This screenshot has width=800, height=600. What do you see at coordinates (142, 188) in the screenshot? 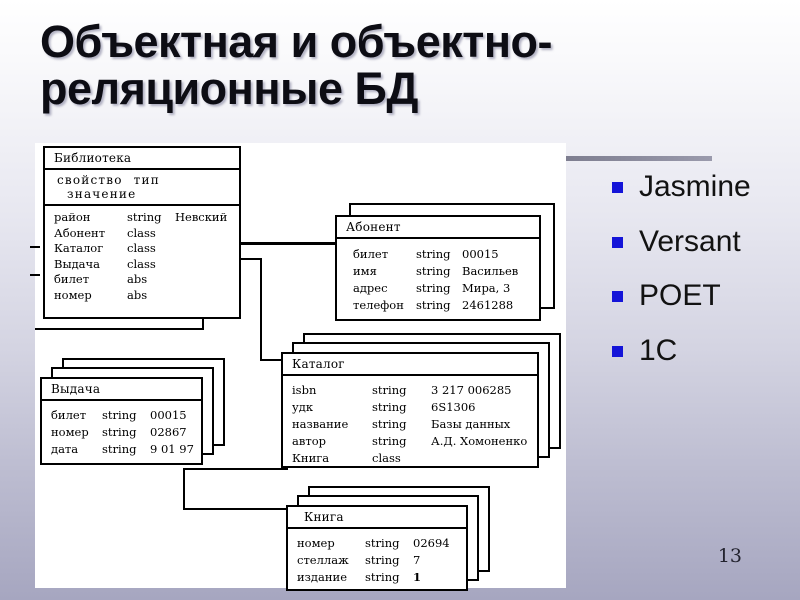
I see `entity-column-header: свойство тип значение` at bounding box center [142, 188].